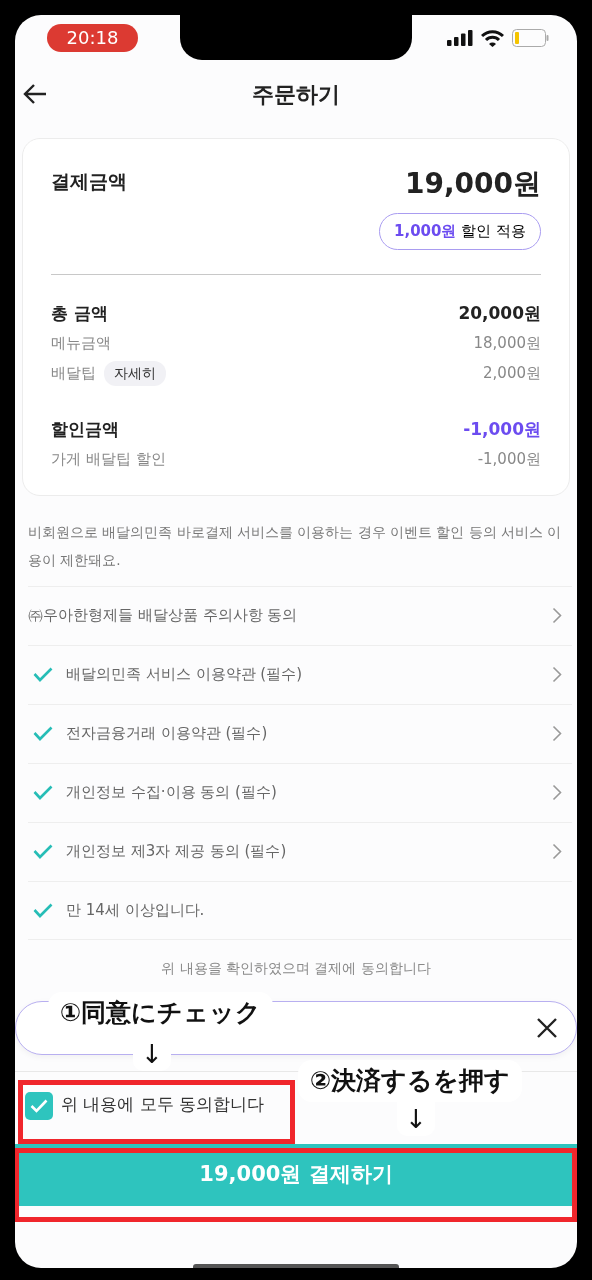 Image resolution: width=592 pixels, height=1280 pixels. I want to click on price-label: 총 금액, so click(79, 313).